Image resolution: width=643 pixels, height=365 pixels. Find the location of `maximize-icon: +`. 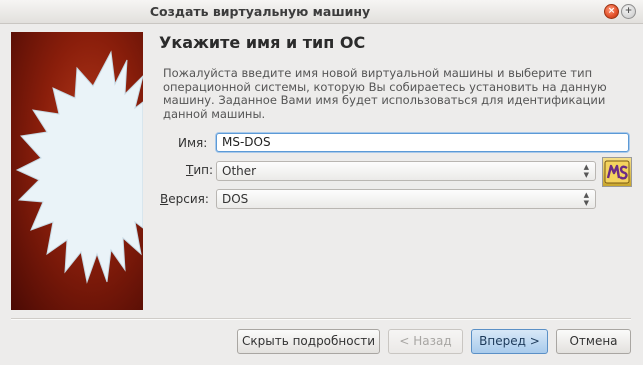

maximize-icon: + is located at coordinates (628, 11).